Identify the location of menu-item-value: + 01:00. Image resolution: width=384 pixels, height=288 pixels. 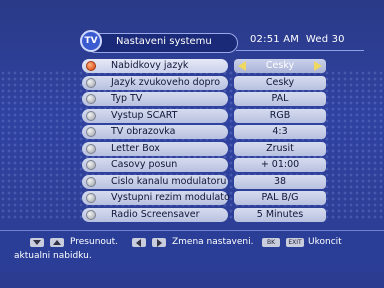
(280, 164).